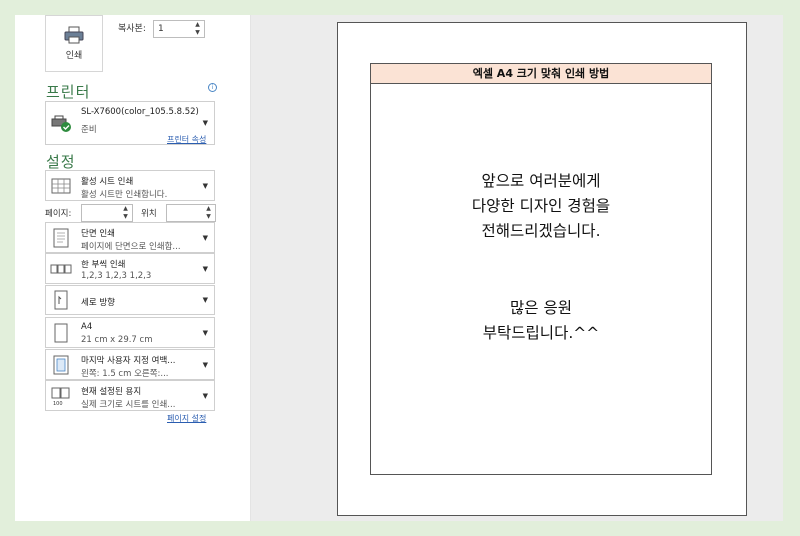 The height and width of the screenshot is (536, 800). I want to click on margins-icon, so click(61, 364).